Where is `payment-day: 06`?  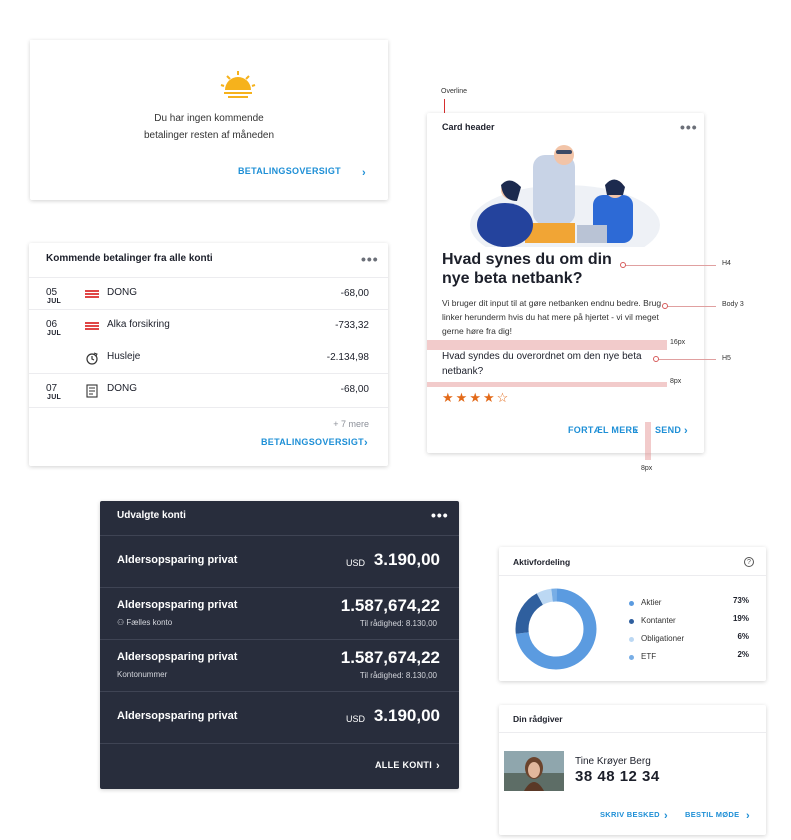
payment-day: 06 is located at coordinates (52, 324).